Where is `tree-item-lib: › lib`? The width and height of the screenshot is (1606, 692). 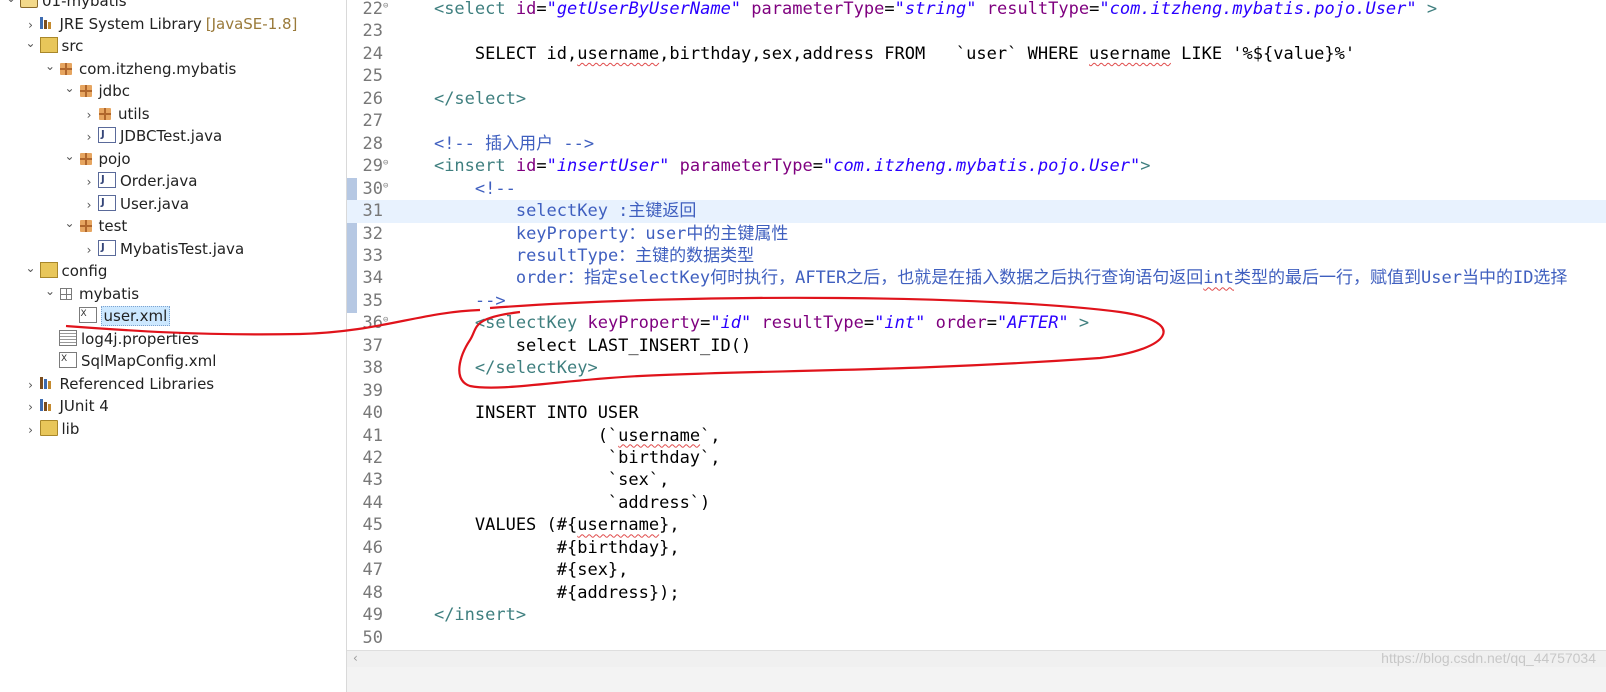
tree-item-lib: › lib is located at coordinates (51, 430).